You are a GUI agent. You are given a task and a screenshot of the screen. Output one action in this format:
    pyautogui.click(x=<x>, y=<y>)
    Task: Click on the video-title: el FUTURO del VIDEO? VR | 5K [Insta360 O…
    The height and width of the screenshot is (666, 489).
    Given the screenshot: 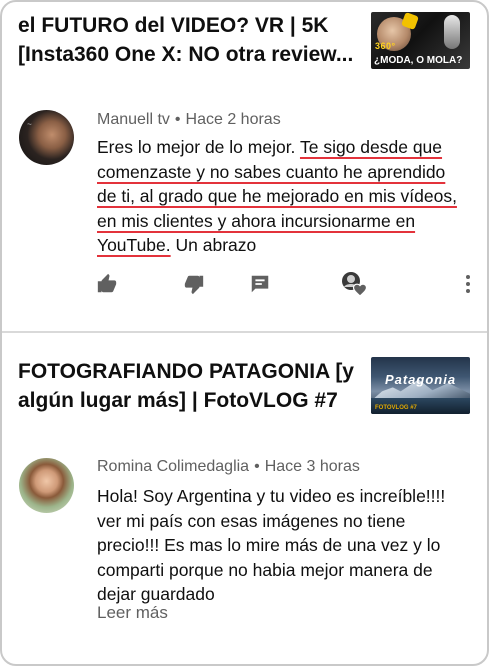 What is the action you would take?
    pyautogui.click(x=188, y=40)
    